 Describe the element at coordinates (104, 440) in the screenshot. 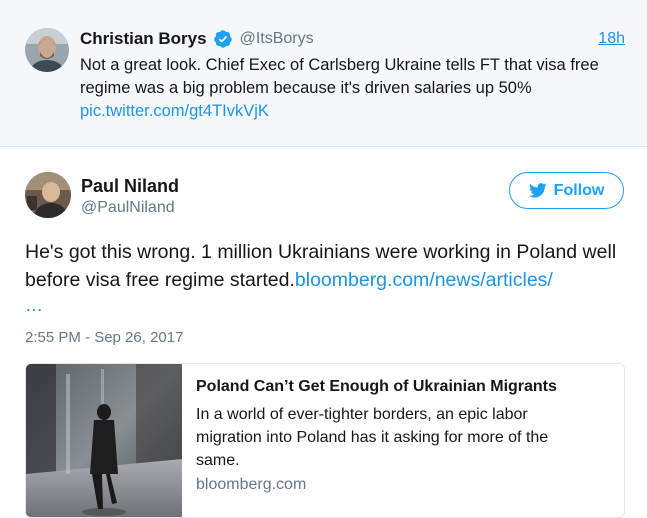

I see `card-thumbnail` at that location.